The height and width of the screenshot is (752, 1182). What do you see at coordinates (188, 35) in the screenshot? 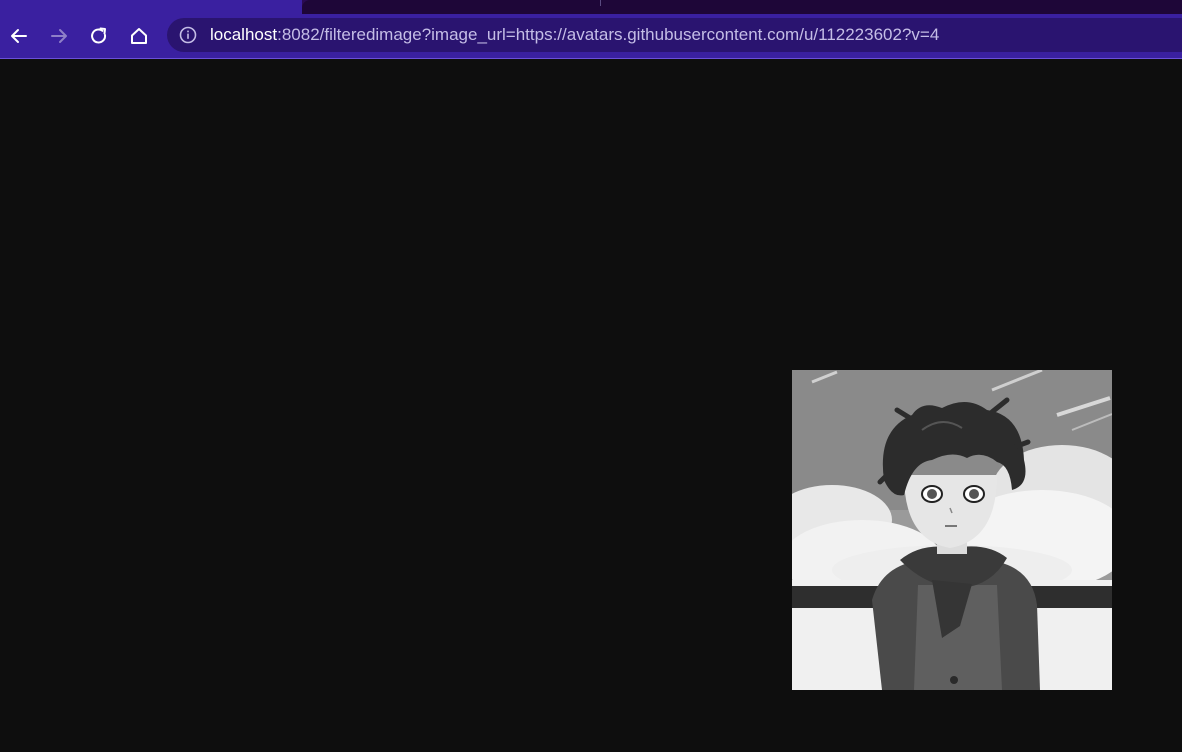
I see `info-icon` at bounding box center [188, 35].